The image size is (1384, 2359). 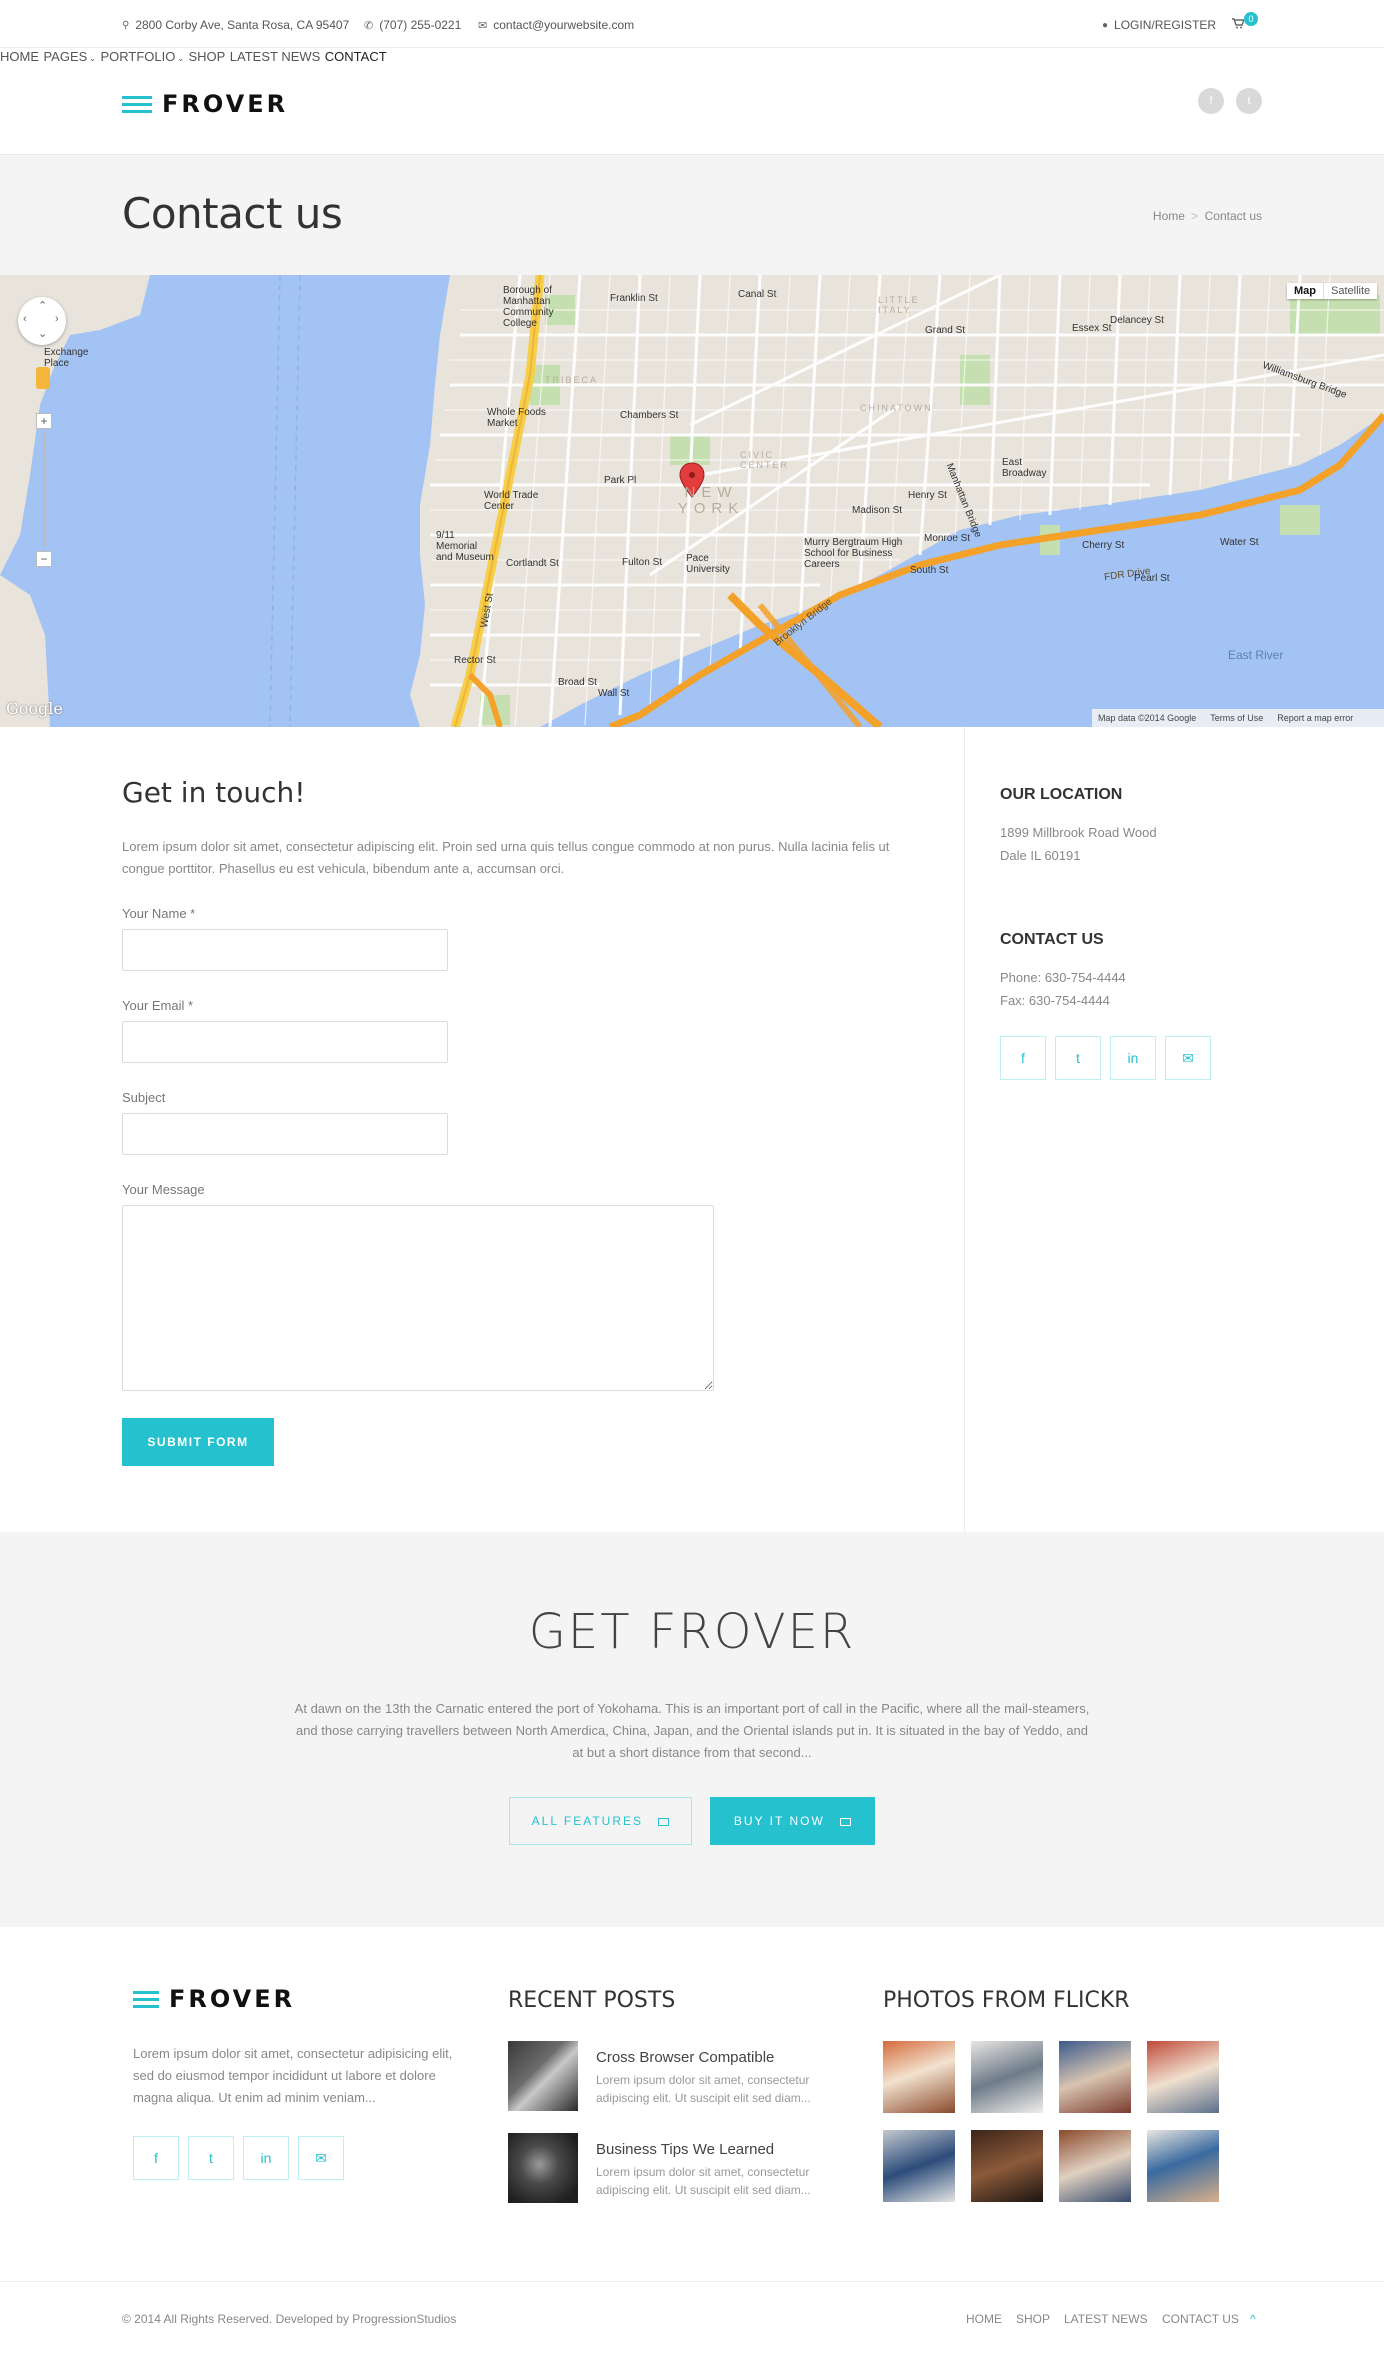 I want to click on map-label-south-st: South St, so click(x=929, y=570).